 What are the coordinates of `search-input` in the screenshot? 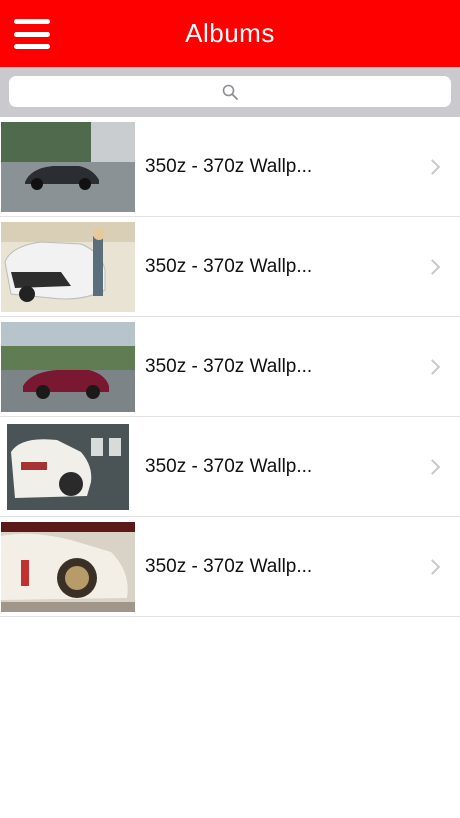 It's located at (230, 91).